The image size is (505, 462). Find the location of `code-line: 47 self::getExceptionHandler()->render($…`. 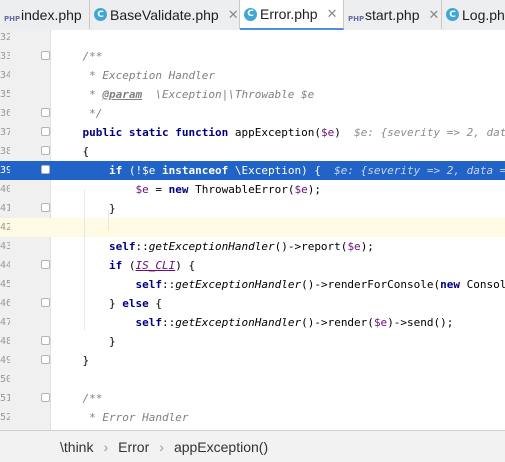

code-line: 47 self::getExceptionHandler()->render($… is located at coordinates (252, 322).